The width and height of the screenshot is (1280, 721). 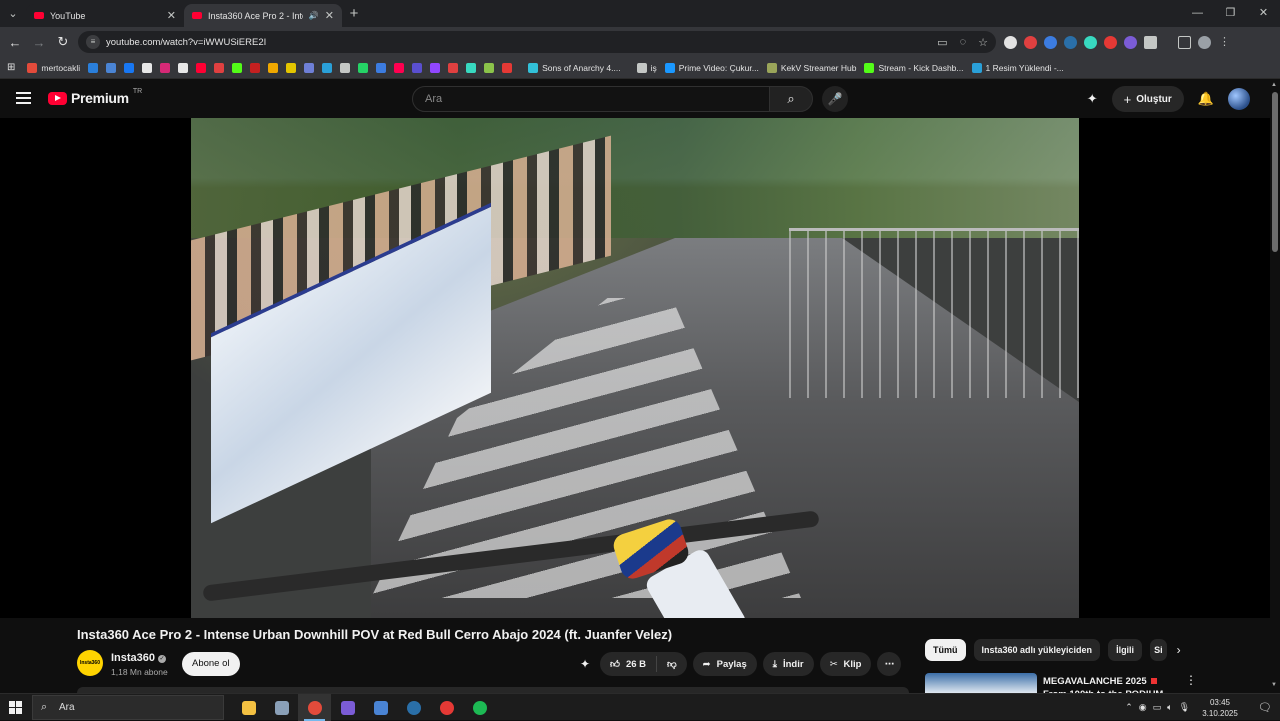 I want to click on download-button: ⤓ İndir, so click(x=788, y=664).